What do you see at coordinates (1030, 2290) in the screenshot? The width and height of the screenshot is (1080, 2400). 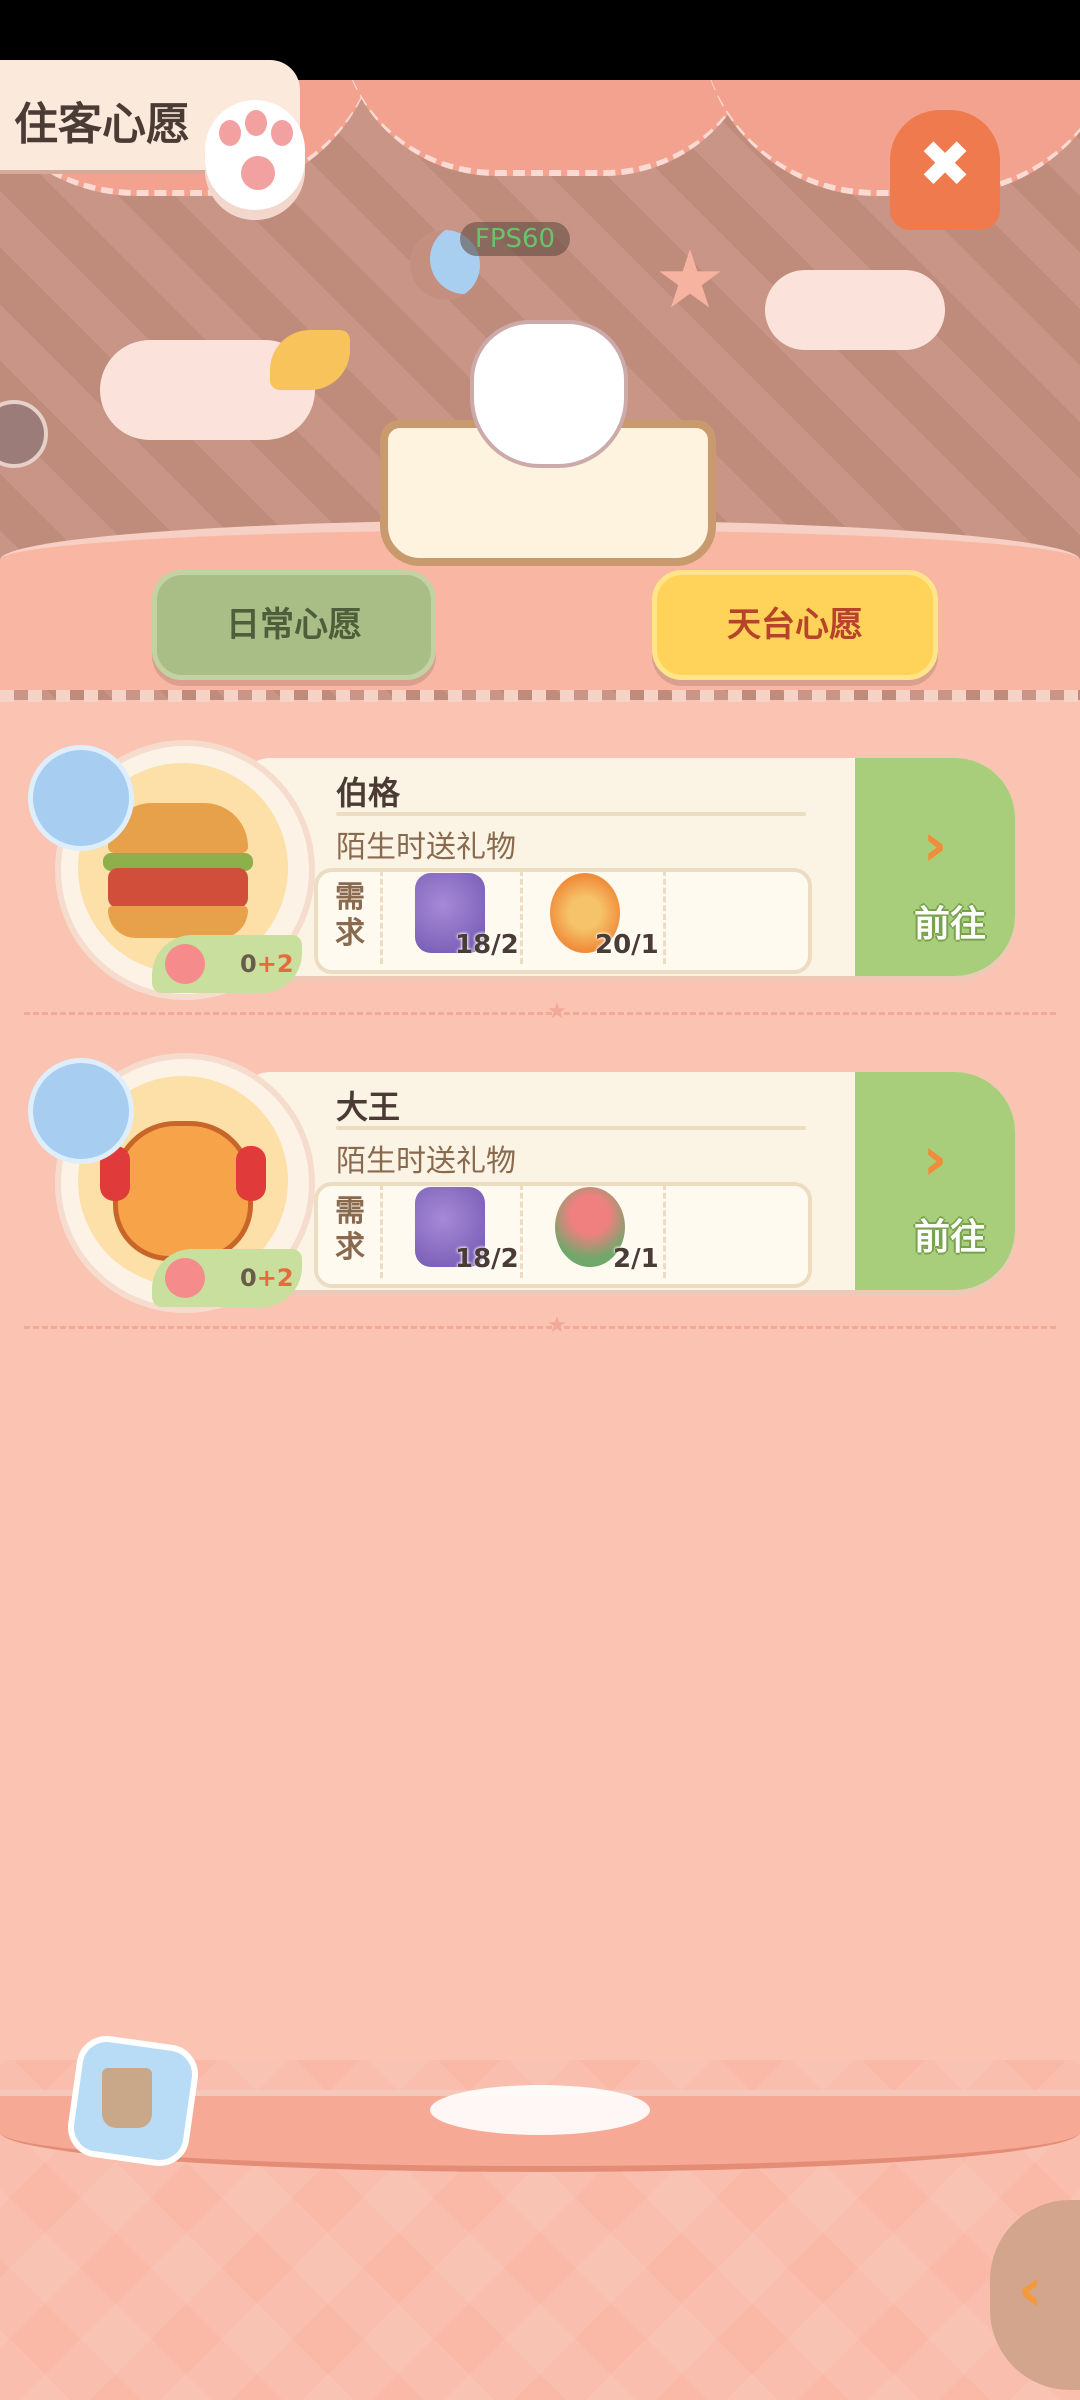 I see `chevron-left-icon: ‹` at bounding box center [1030, 2290].